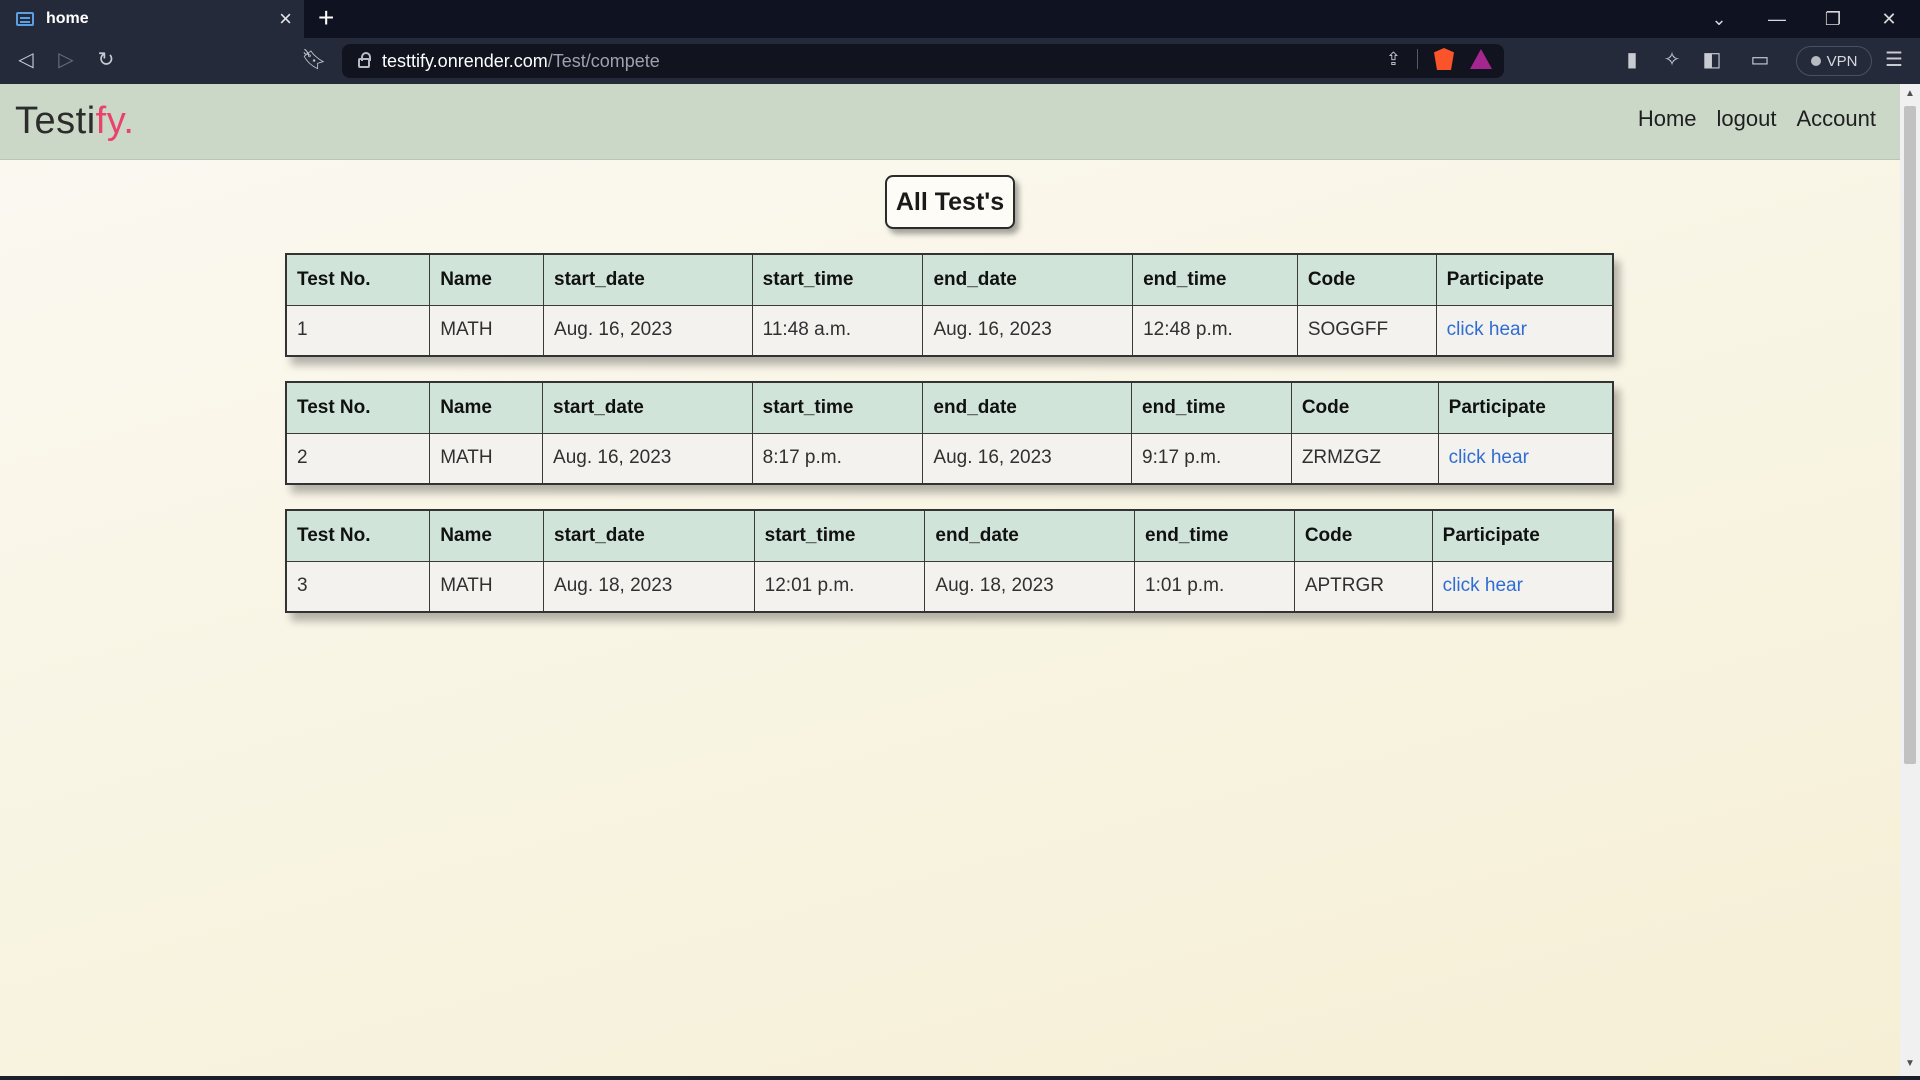  I want to click on cell-test-no: 3, so click(358, 586).